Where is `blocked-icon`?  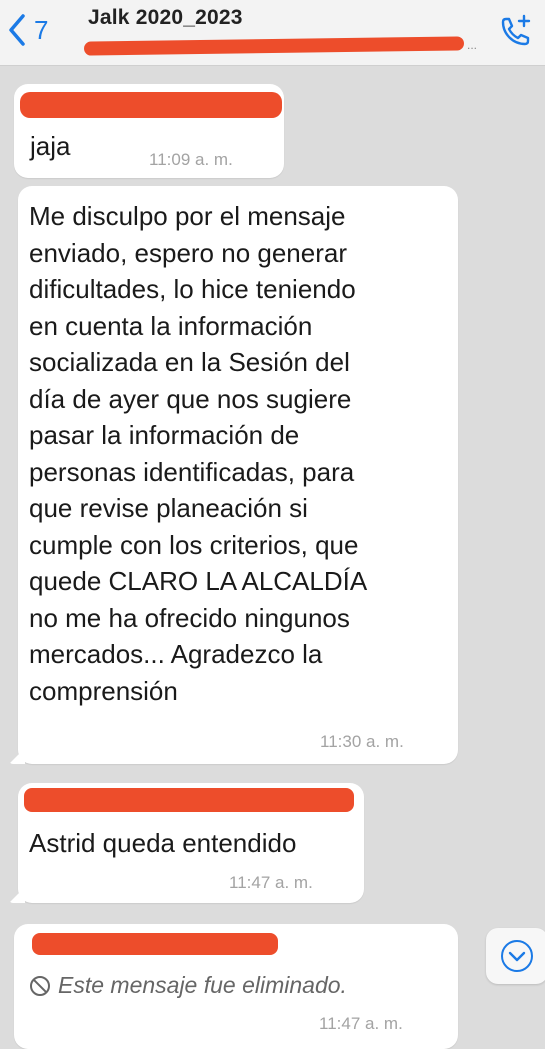 blocked-icon is located at coordinates (40, 985).